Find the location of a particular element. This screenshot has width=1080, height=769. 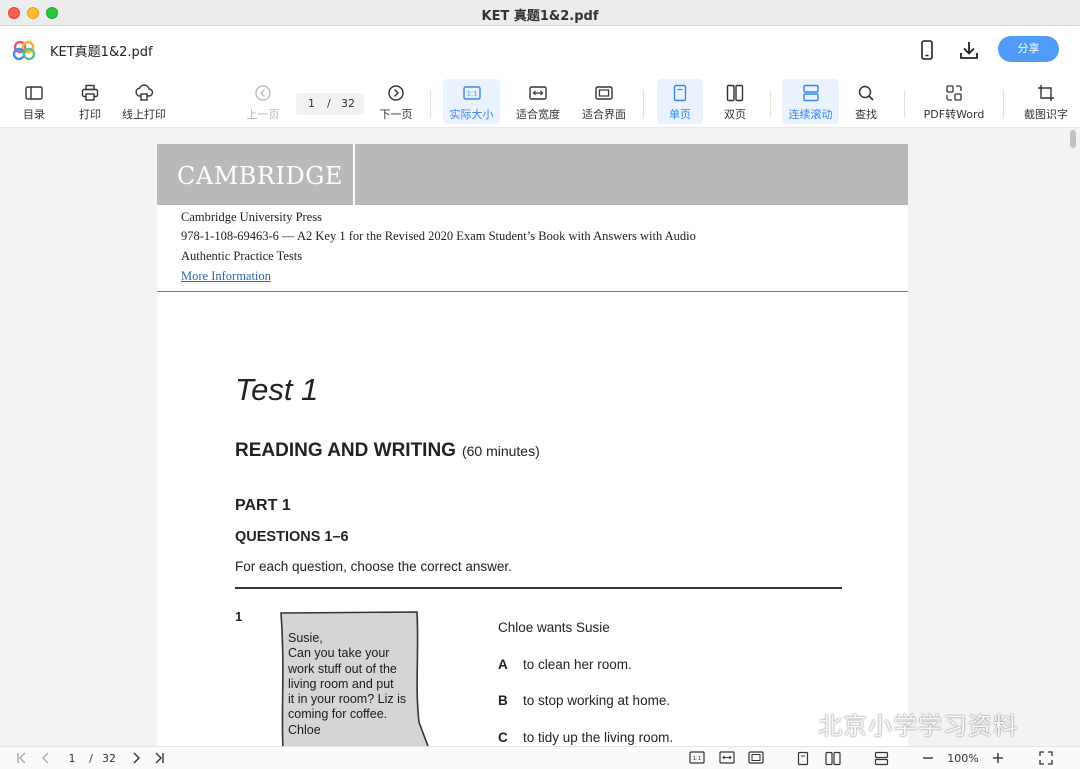

cloud-print-icon is located at coordinates (144, 92).